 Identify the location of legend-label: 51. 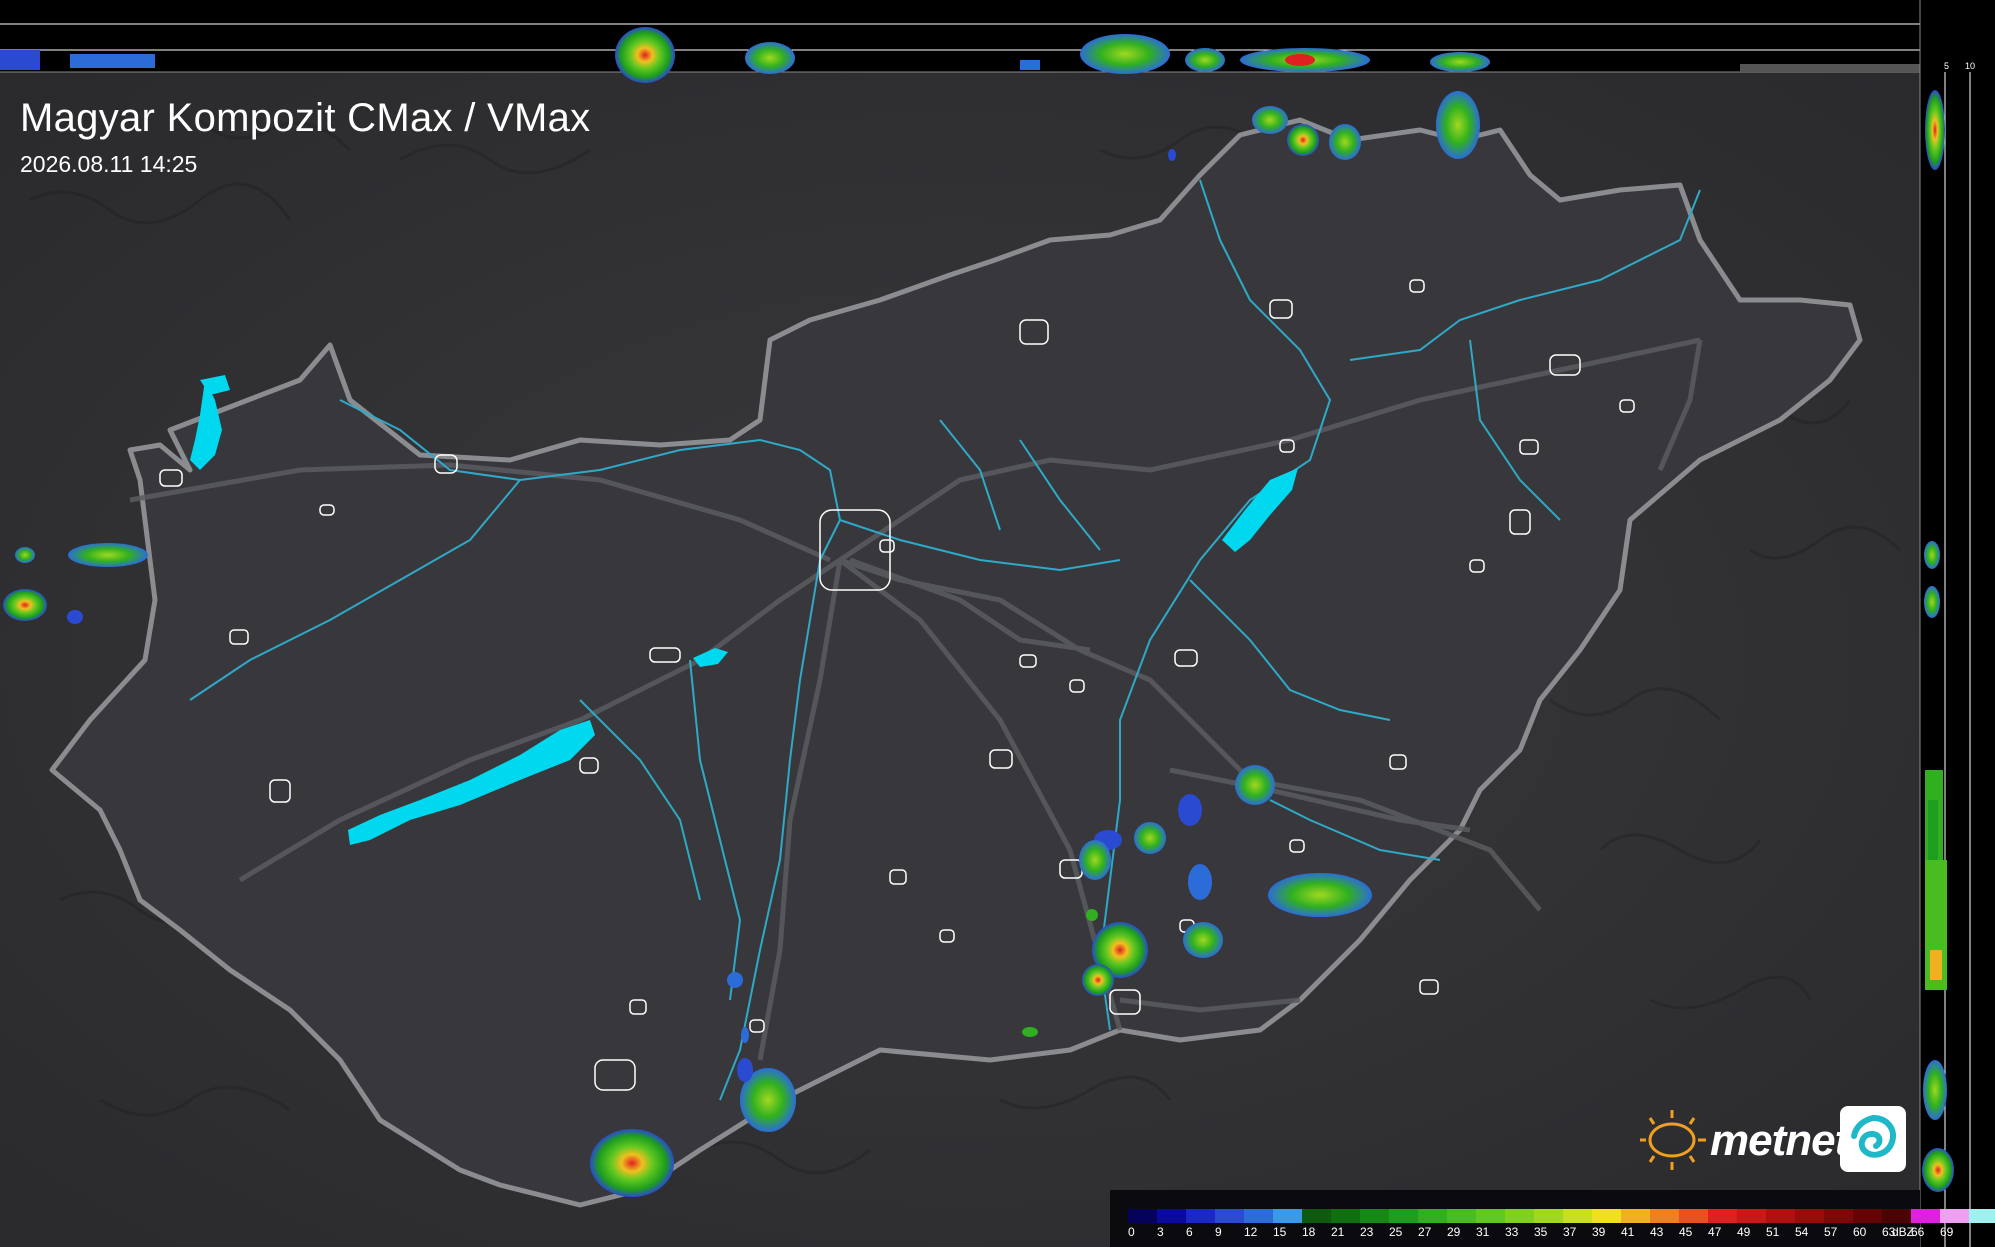
(1773, 1232).